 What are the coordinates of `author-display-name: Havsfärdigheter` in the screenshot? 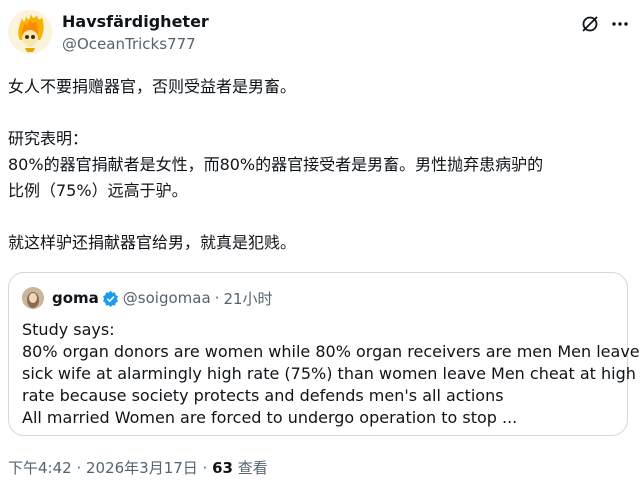 It's located at (135, 22).